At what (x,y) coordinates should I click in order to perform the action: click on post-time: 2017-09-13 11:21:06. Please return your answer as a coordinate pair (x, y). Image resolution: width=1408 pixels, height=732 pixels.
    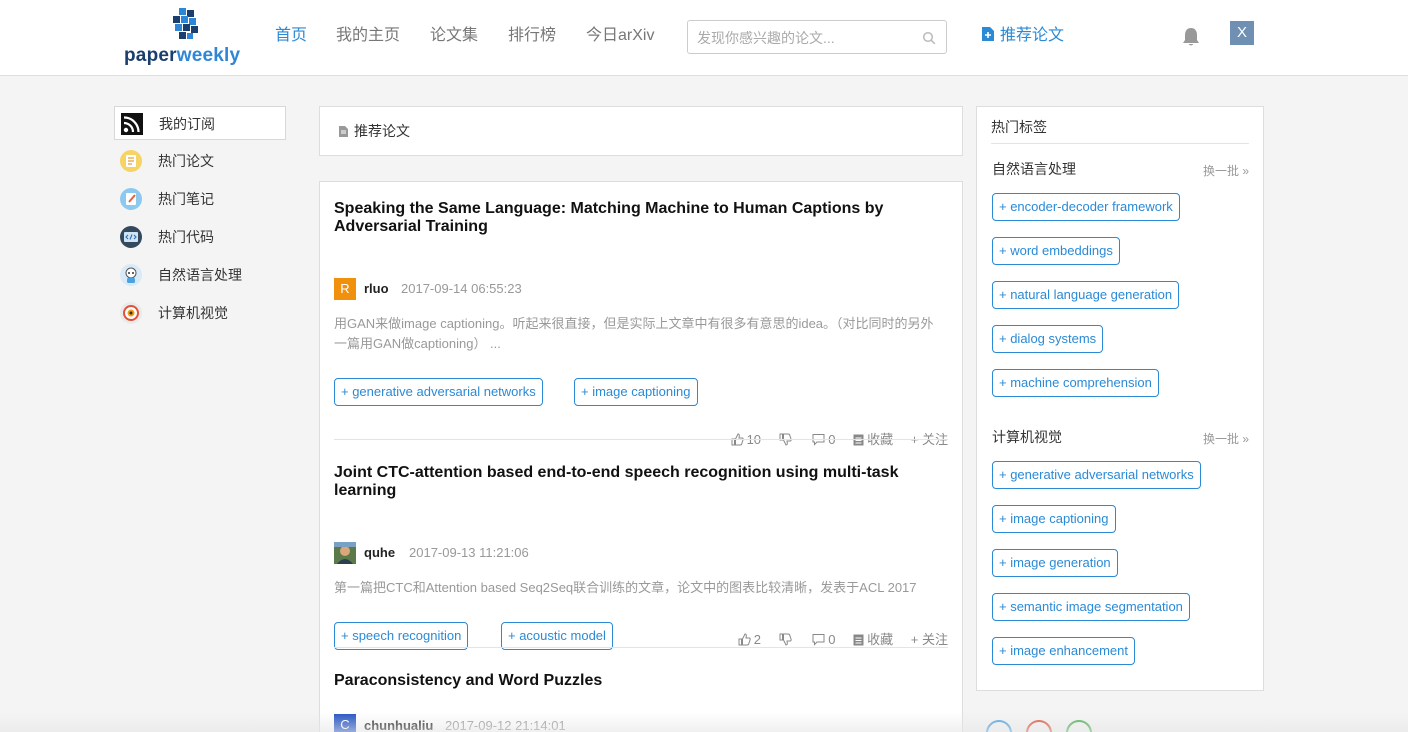
    Looking at the image, I should click on (469, 552).